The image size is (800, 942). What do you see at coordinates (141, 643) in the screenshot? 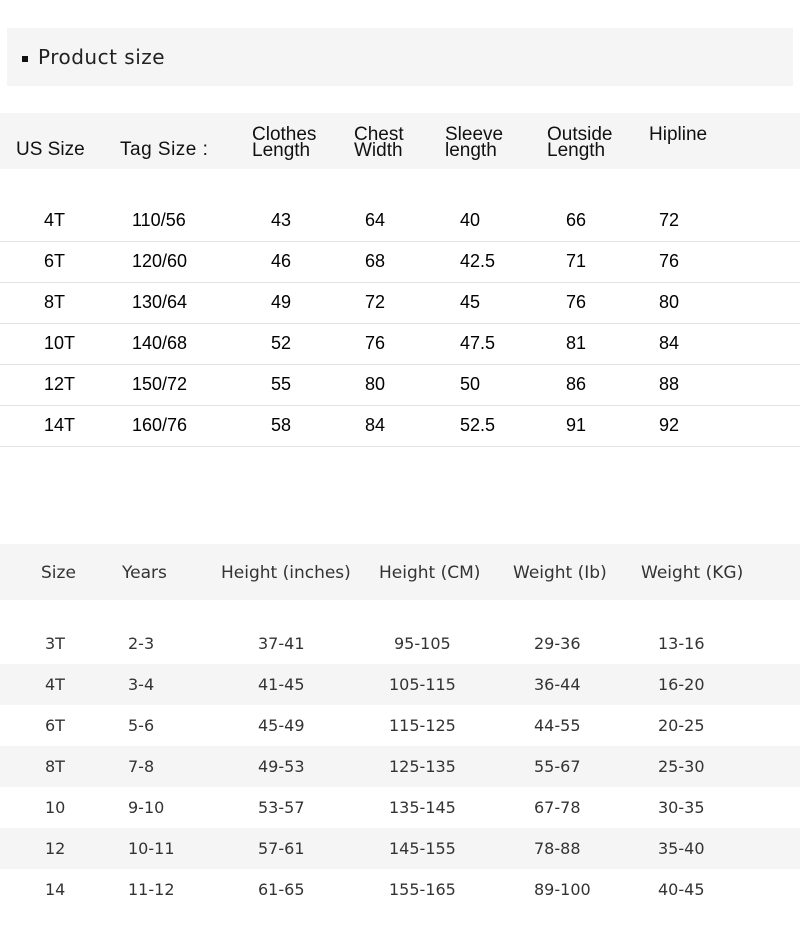
I see `cell-years: 2-3` at bounding box center [141, 643].